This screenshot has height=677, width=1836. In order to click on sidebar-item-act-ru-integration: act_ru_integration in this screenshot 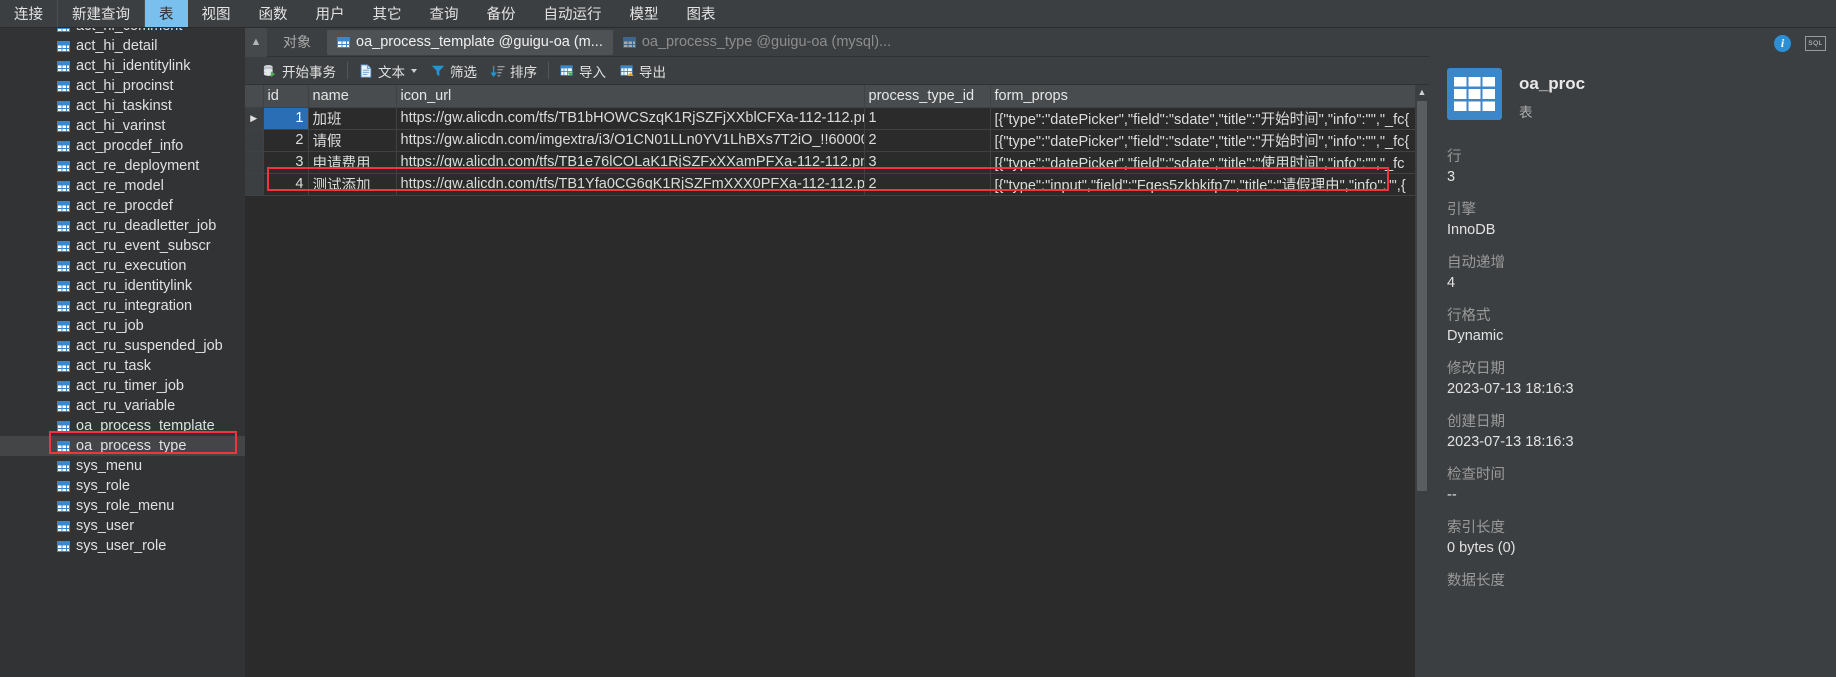, I will do `click(122, 306)`.